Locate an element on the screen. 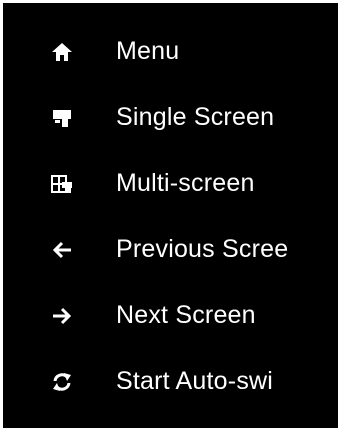 This screenshot has width=338, height=428. menu-item-menu: Menu is located at coordinates (170, 52).